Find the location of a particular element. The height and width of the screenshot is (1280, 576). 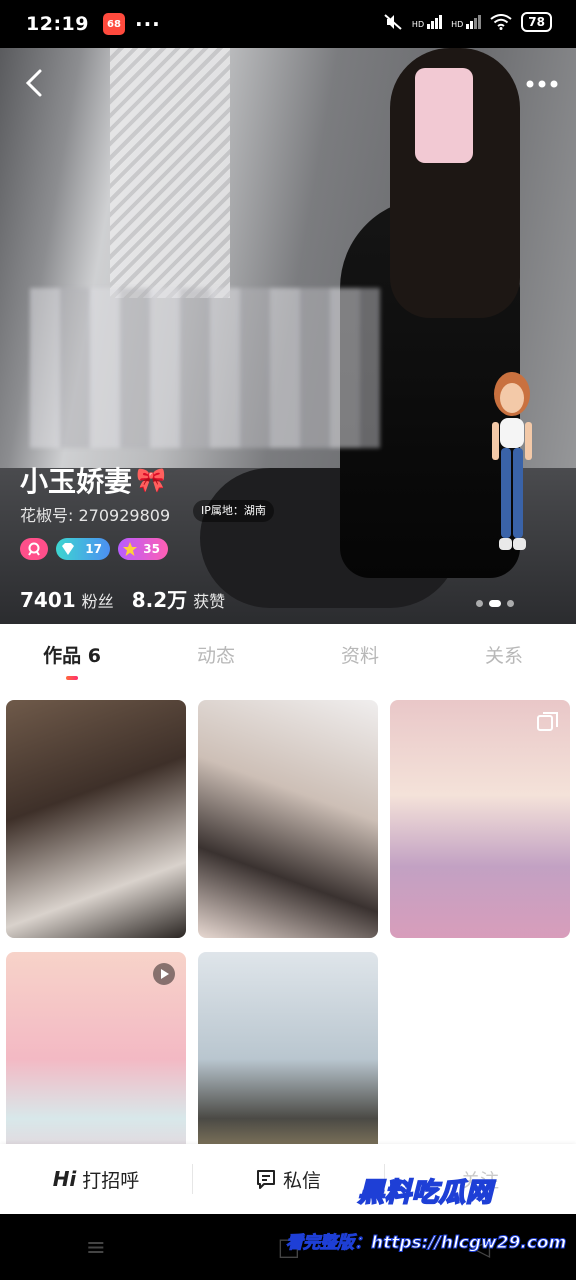

3d-avatar-icon is located at coordinates (512, 464).